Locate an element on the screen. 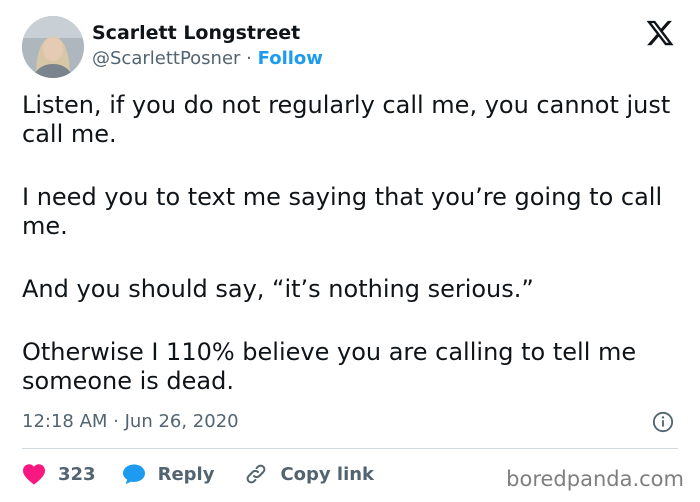 Image resolution: width=700 pixels, height=502 pixels. reply-button: Reply is located at coordinates (168, 474).